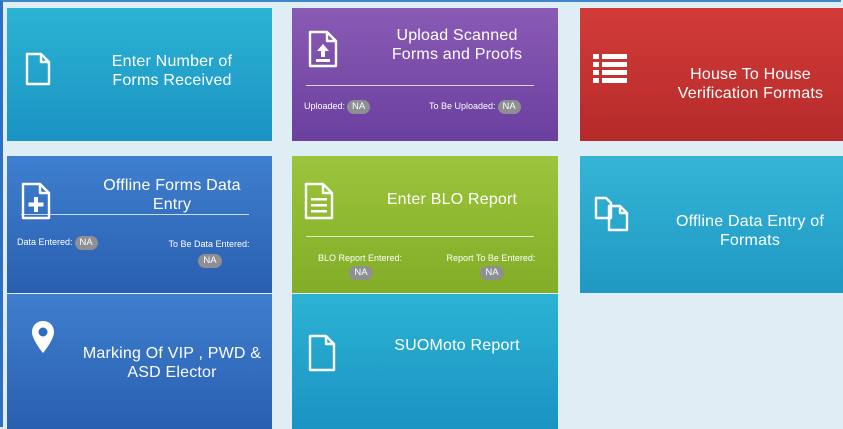 The image size is (843, 429). I want to click on copy-files-icon, so click(612, 214).